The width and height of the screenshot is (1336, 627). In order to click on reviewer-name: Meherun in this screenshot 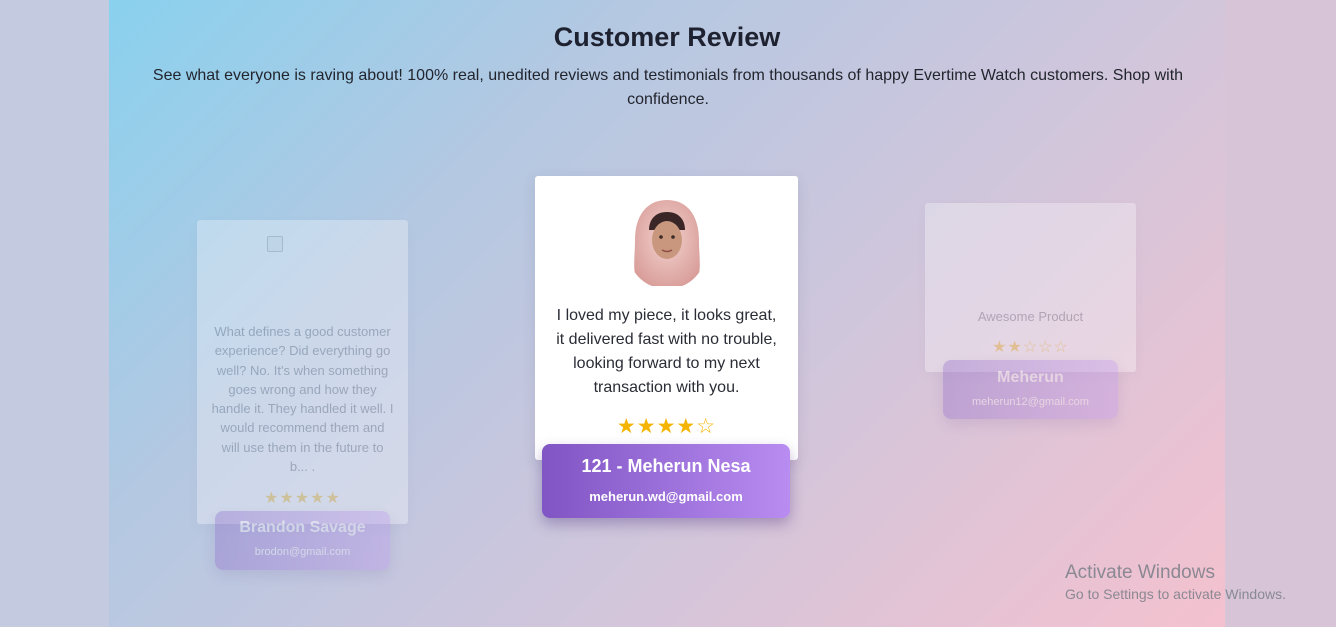, I will do `click(1030, 377)`.